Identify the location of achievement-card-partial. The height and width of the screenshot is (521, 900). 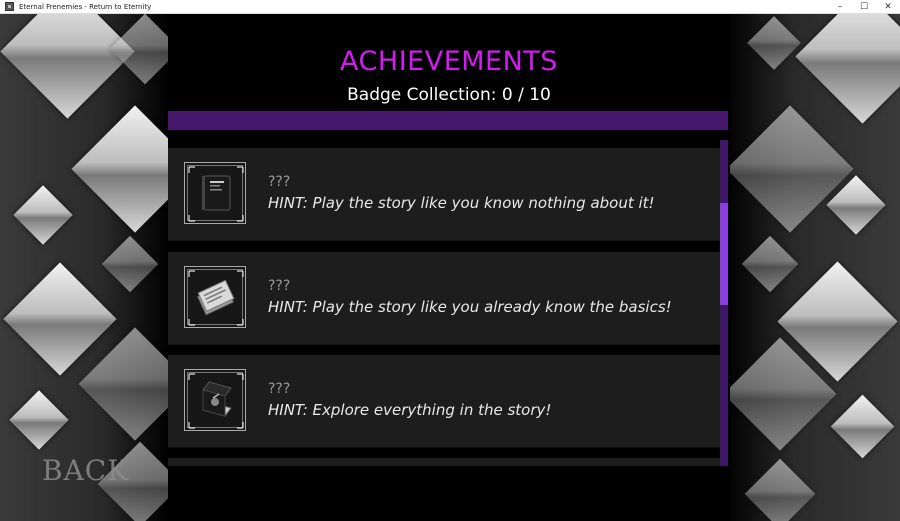
(444, 462).